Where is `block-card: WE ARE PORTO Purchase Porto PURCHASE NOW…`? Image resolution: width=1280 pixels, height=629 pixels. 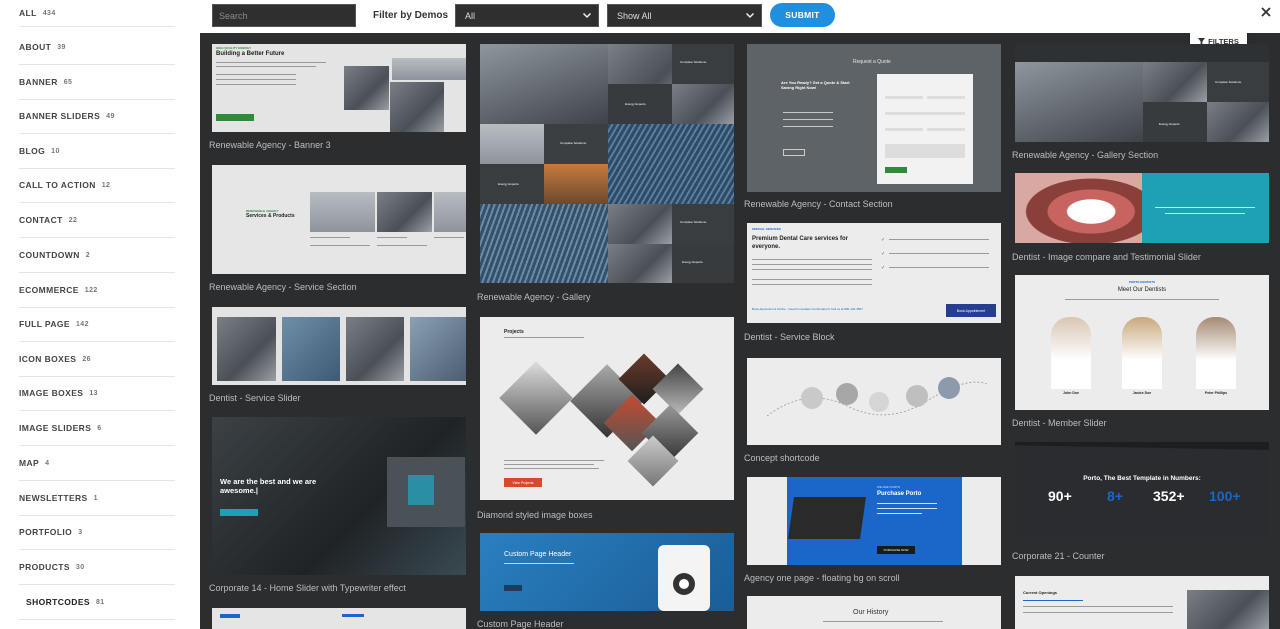 block-card: WE ARE PORTO Purchase Porto PURCHASE NOW… is located at coordinates (872, 532).